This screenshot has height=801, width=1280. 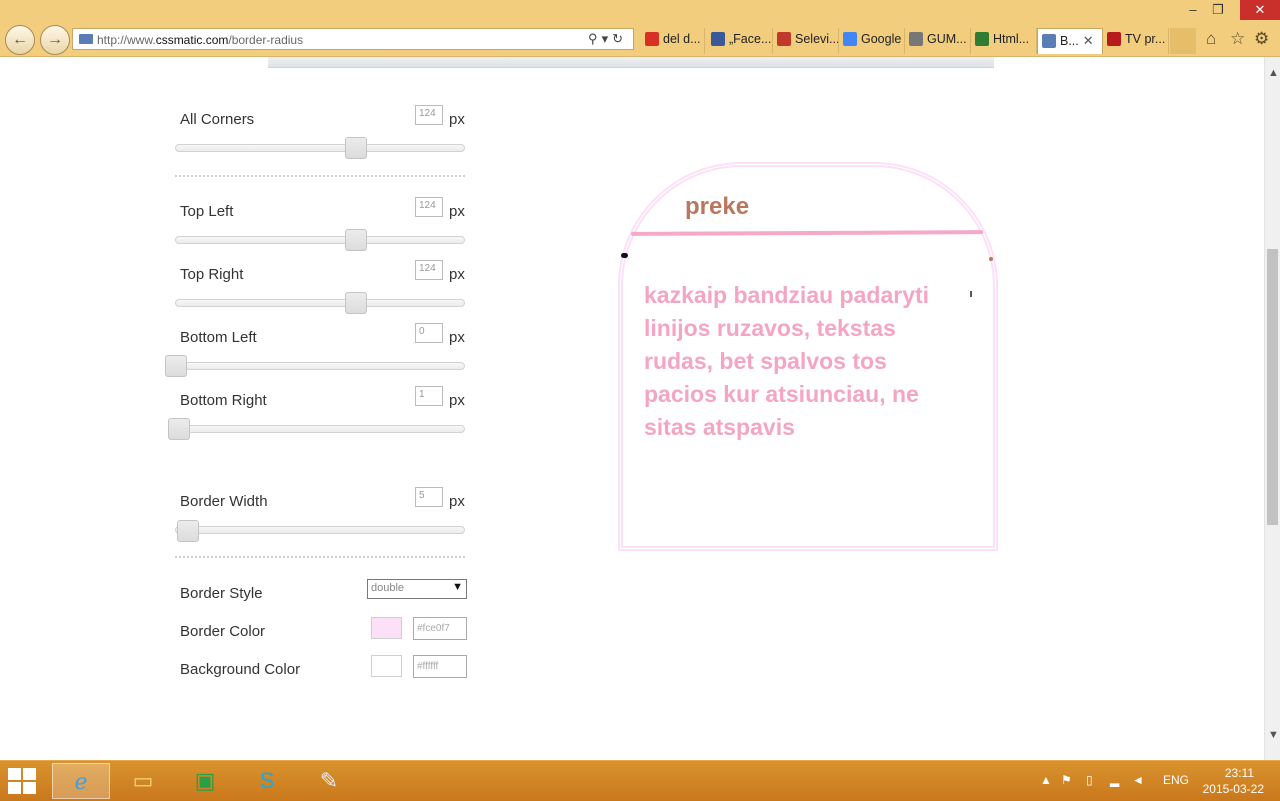 I want to click on top-left-input: 124, so click(x=429, y=207).